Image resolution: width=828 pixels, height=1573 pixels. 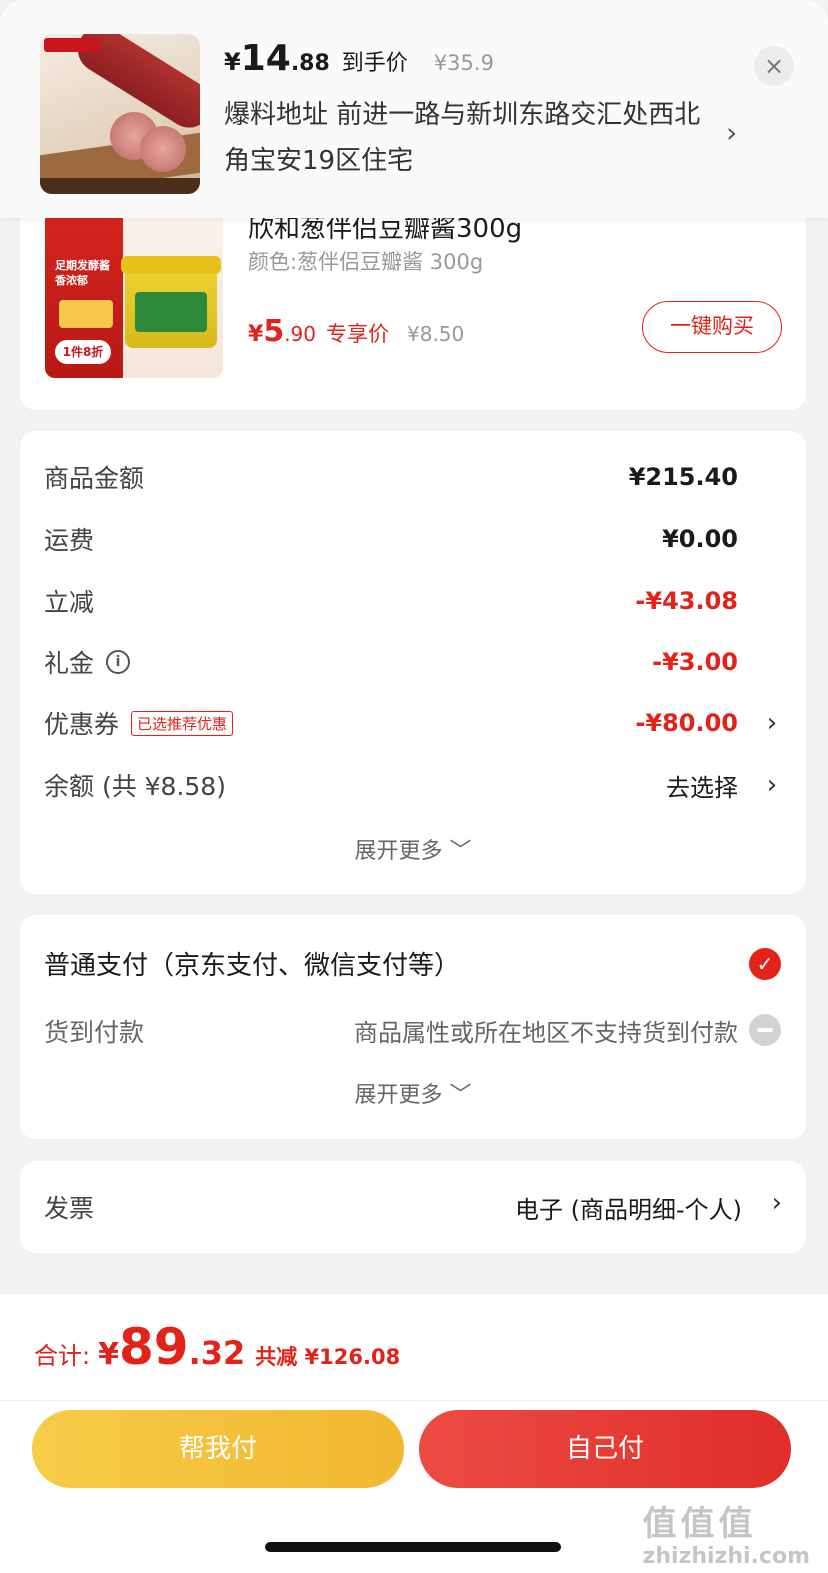 I want to click on amount-label: 礼金, so click(x=69, y=663).